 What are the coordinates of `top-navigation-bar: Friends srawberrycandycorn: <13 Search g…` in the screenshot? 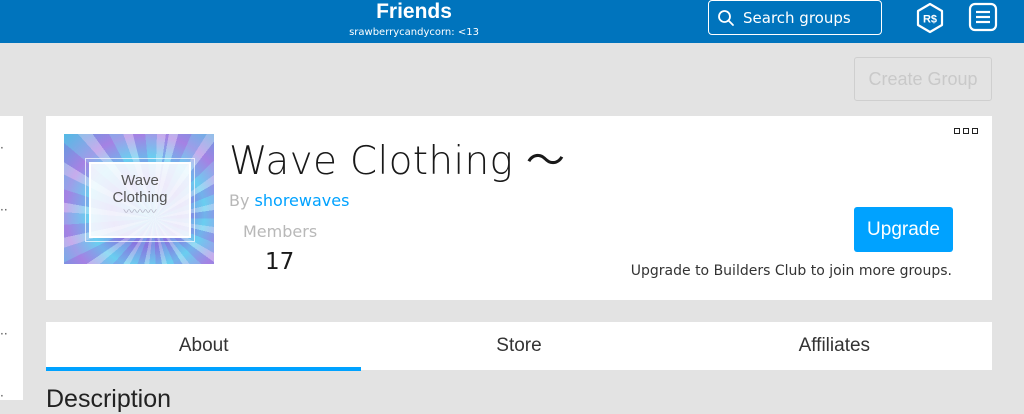 It's located at (512, 21).